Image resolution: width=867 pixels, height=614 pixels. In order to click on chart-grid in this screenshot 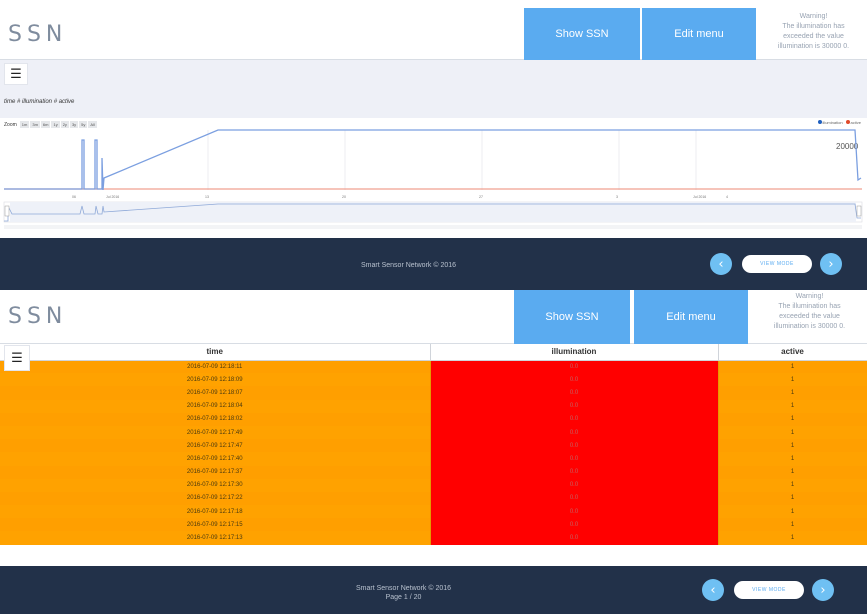, I will do `click(452, 160)`.